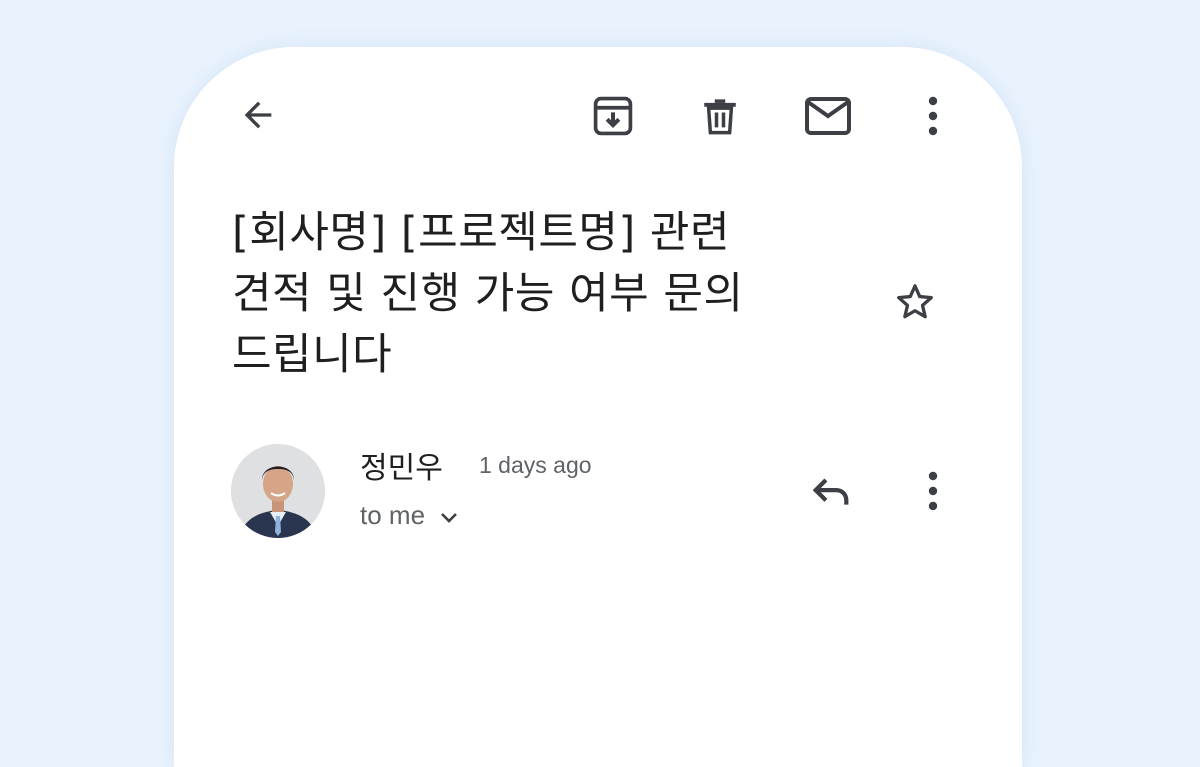  I want to click on reply-icon, so click(830, 491).